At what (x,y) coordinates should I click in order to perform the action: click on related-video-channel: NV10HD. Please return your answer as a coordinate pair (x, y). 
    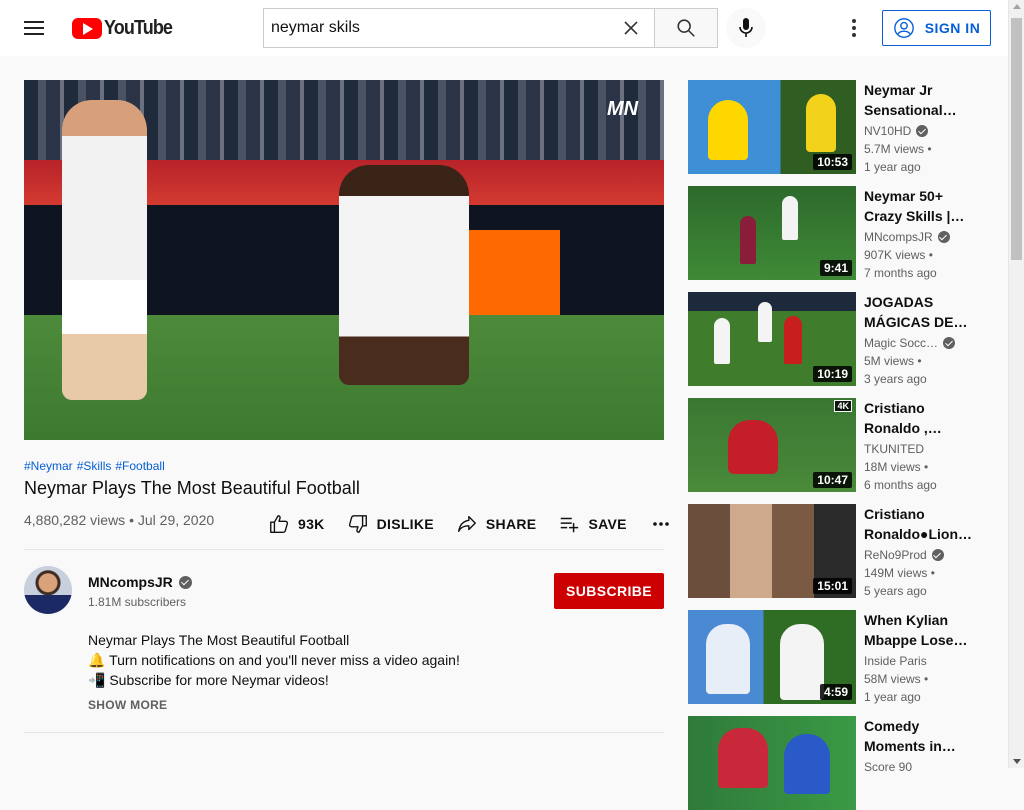
    Looking at the image, I should click on (896, 131).